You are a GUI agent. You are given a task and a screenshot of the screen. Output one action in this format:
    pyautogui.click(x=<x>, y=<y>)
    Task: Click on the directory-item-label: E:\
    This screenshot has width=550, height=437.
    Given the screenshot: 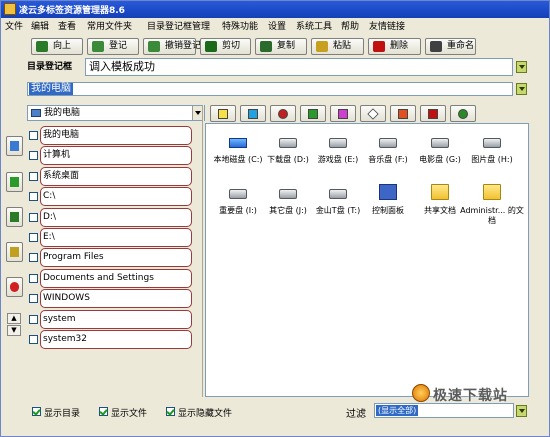 What is the action you would take?
    pyautogui.click(x=116, y=237)
    